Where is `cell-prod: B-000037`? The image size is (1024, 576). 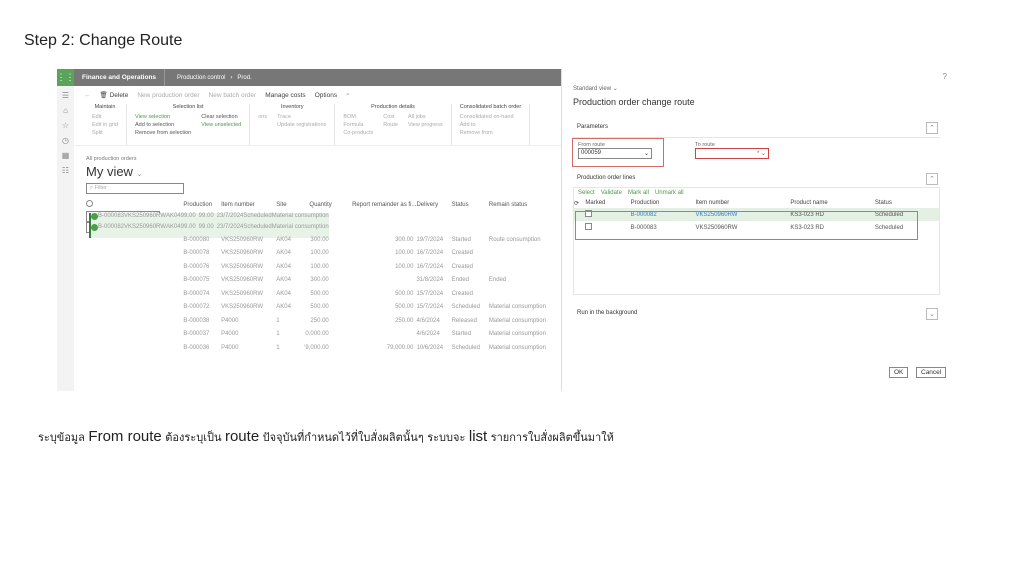
cell-prod: B-000037 is located at coordinates (202, 335).